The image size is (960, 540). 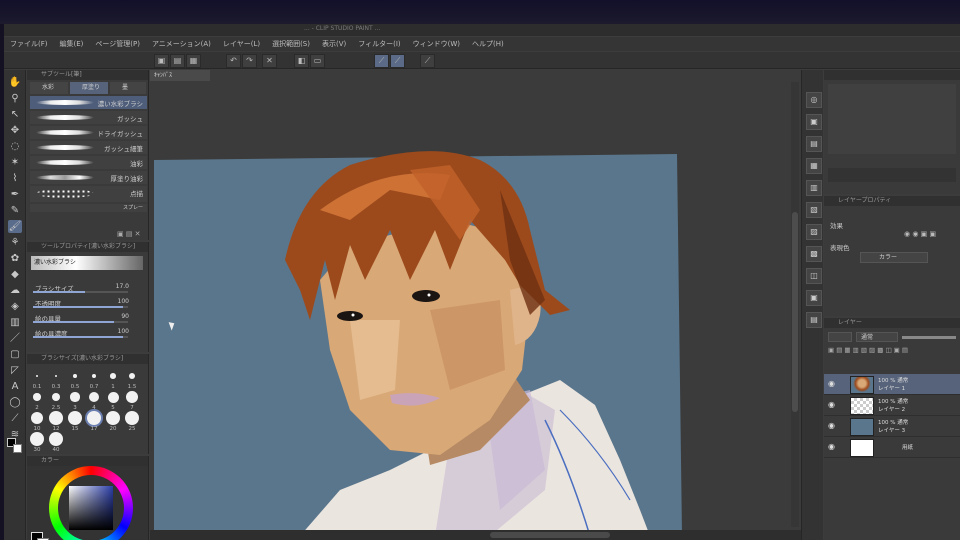 I want to click on saturation-value-square, so click(x=91, y=508).